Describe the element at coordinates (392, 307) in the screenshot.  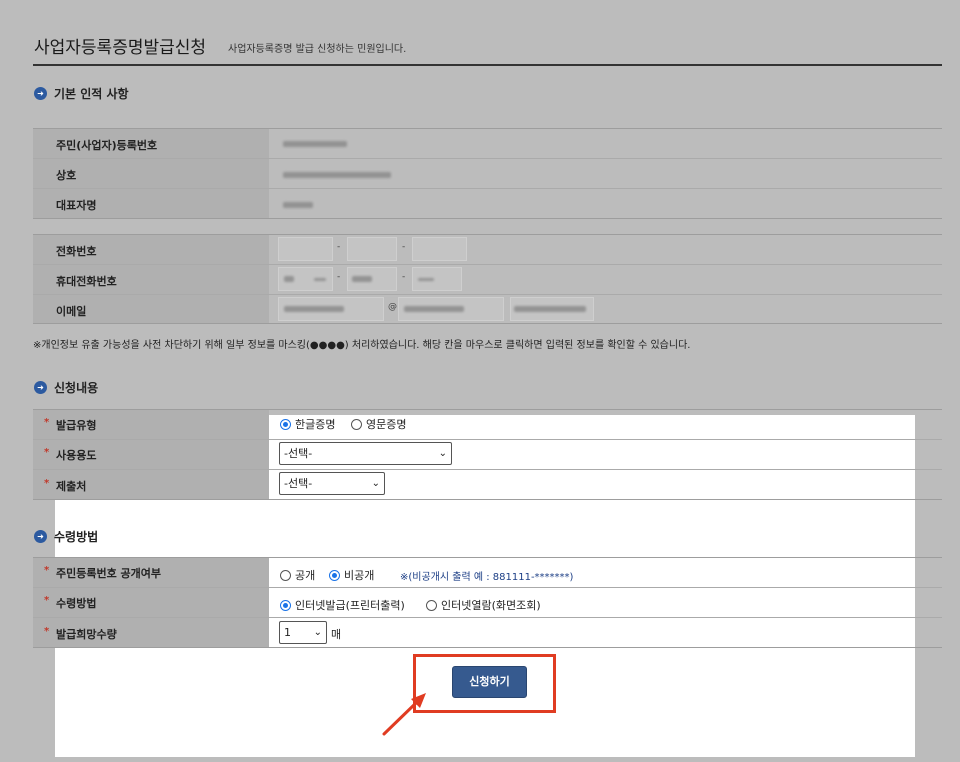
I see `at-sign: @` at that location.